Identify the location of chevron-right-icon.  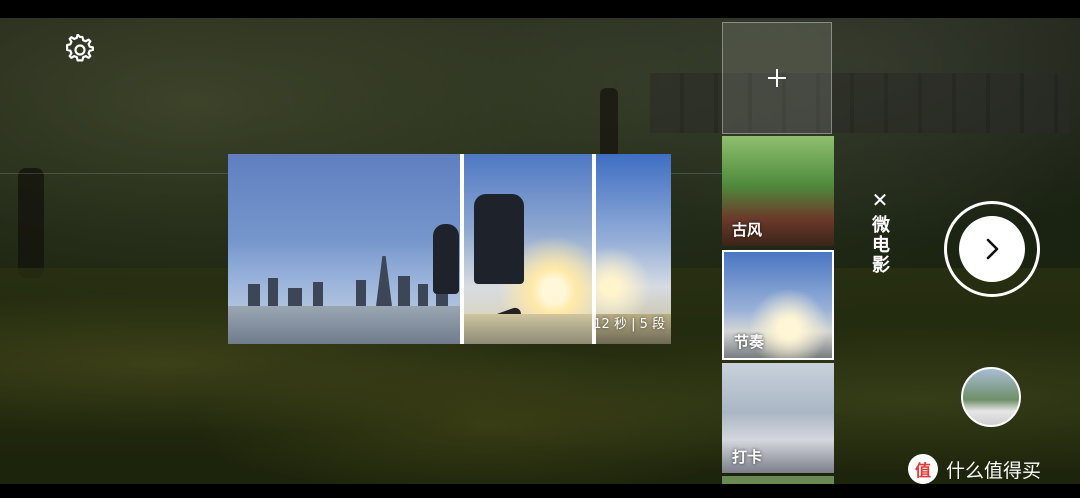
(992, 249).